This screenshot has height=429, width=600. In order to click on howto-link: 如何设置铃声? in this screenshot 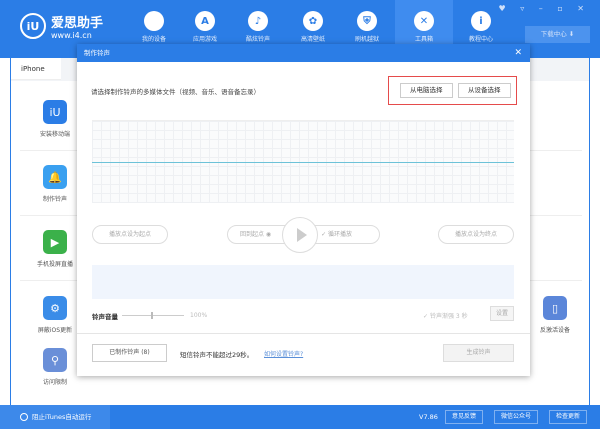, I will do `click(283, 353)`.